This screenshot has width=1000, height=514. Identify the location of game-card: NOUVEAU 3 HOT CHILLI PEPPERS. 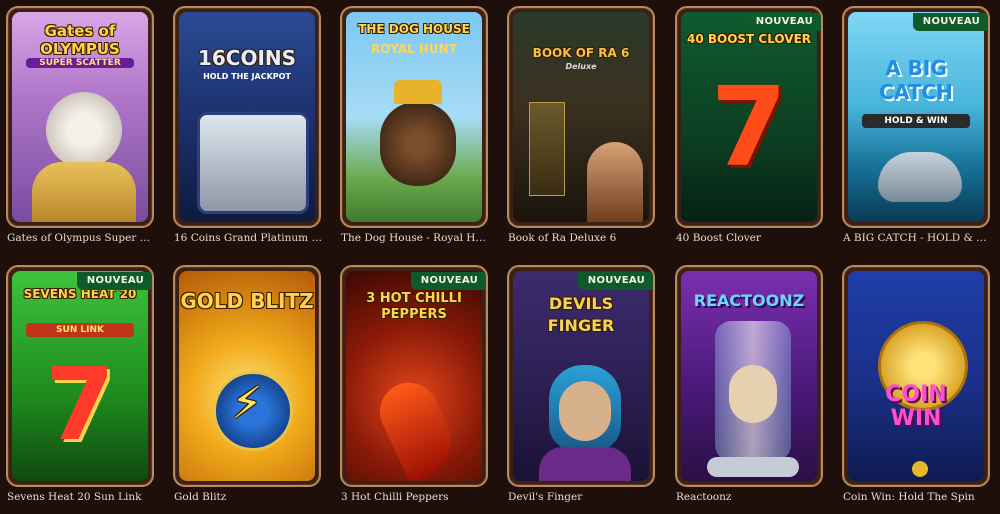
(414, 376).